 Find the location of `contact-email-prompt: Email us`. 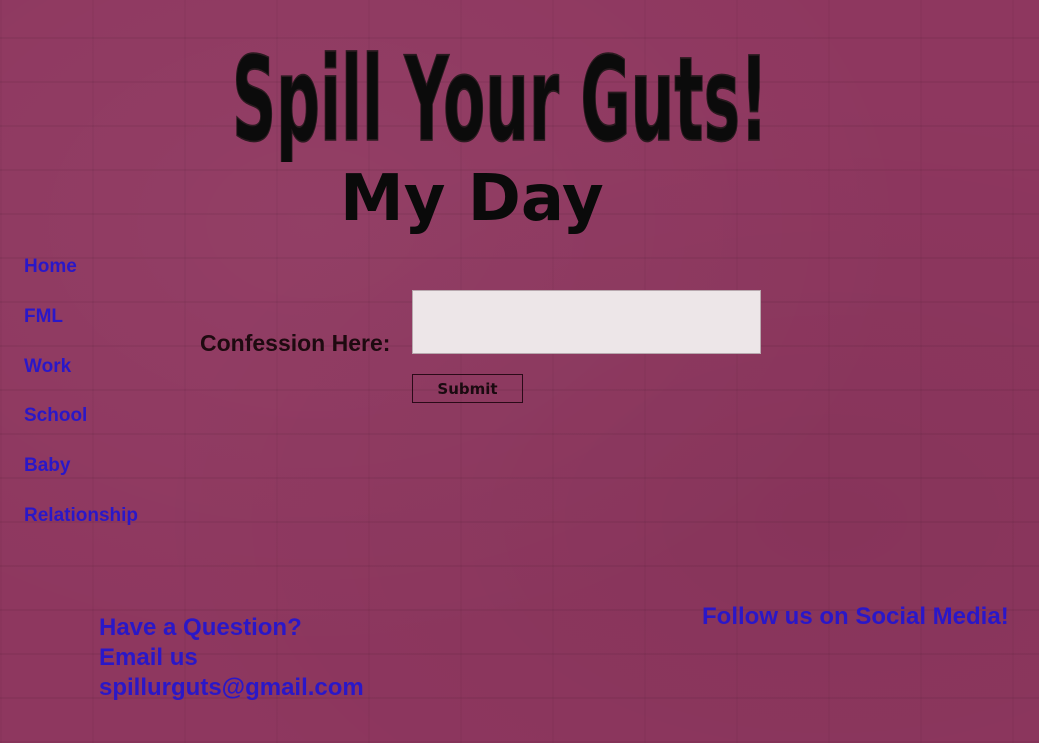

contact-email-prompt: Email us is located at coordinates (148, 657).